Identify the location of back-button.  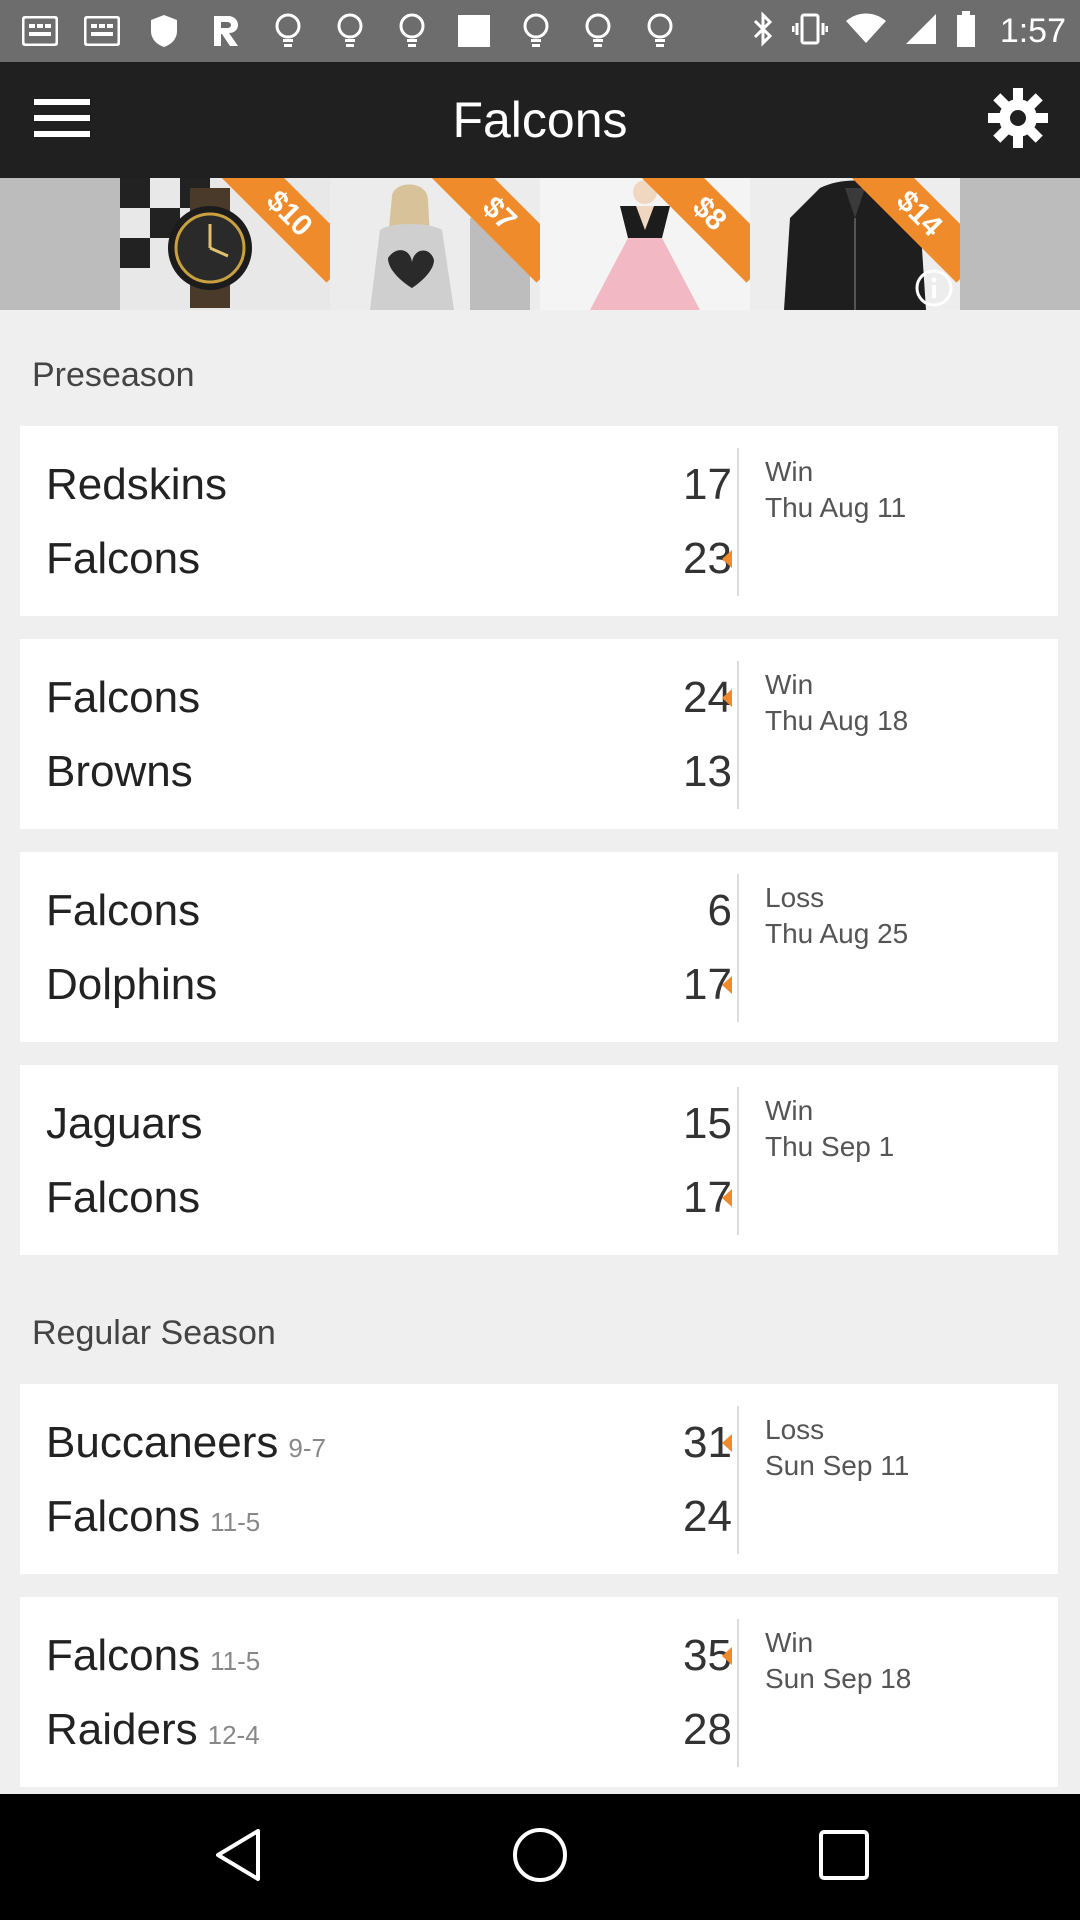
(238, 1857).